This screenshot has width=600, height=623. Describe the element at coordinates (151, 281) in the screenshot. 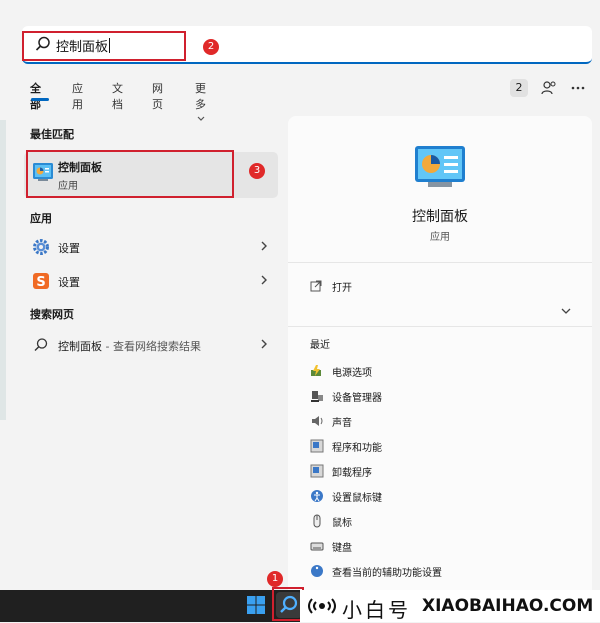

I see `app-item-settings-2: S 设置` at that location.